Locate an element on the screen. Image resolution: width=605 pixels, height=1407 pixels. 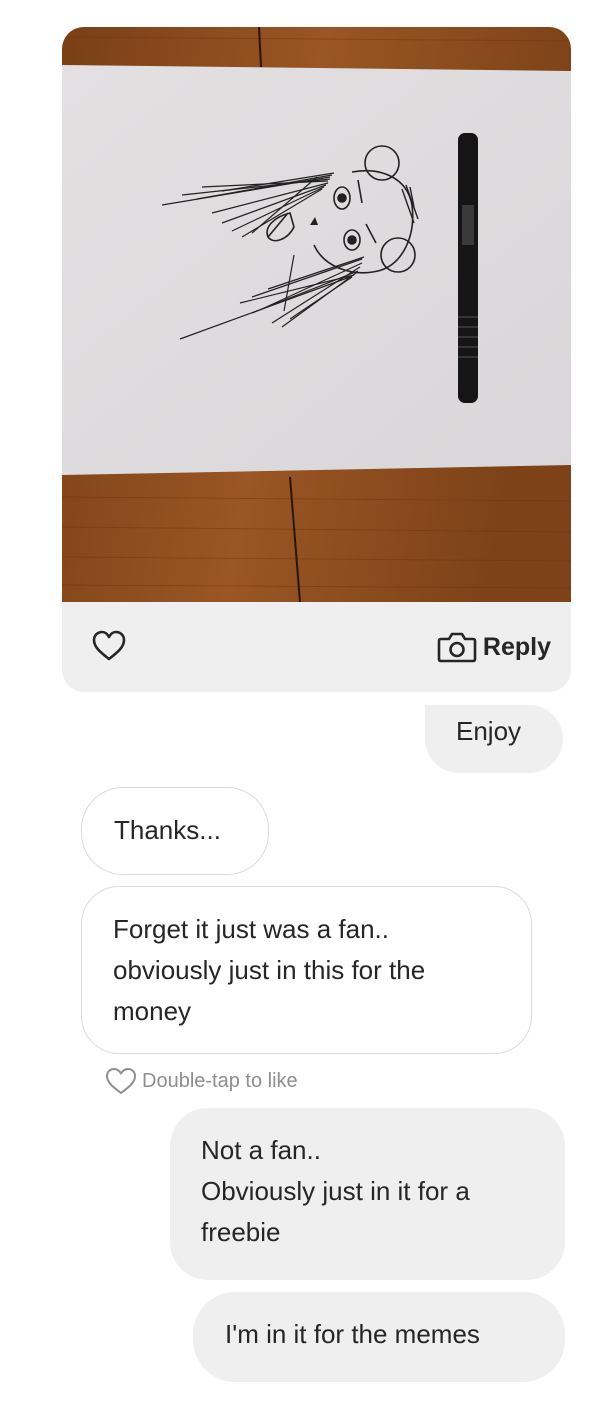
message-text-line: obviously just in this for the is located at coordinates (269, 970).